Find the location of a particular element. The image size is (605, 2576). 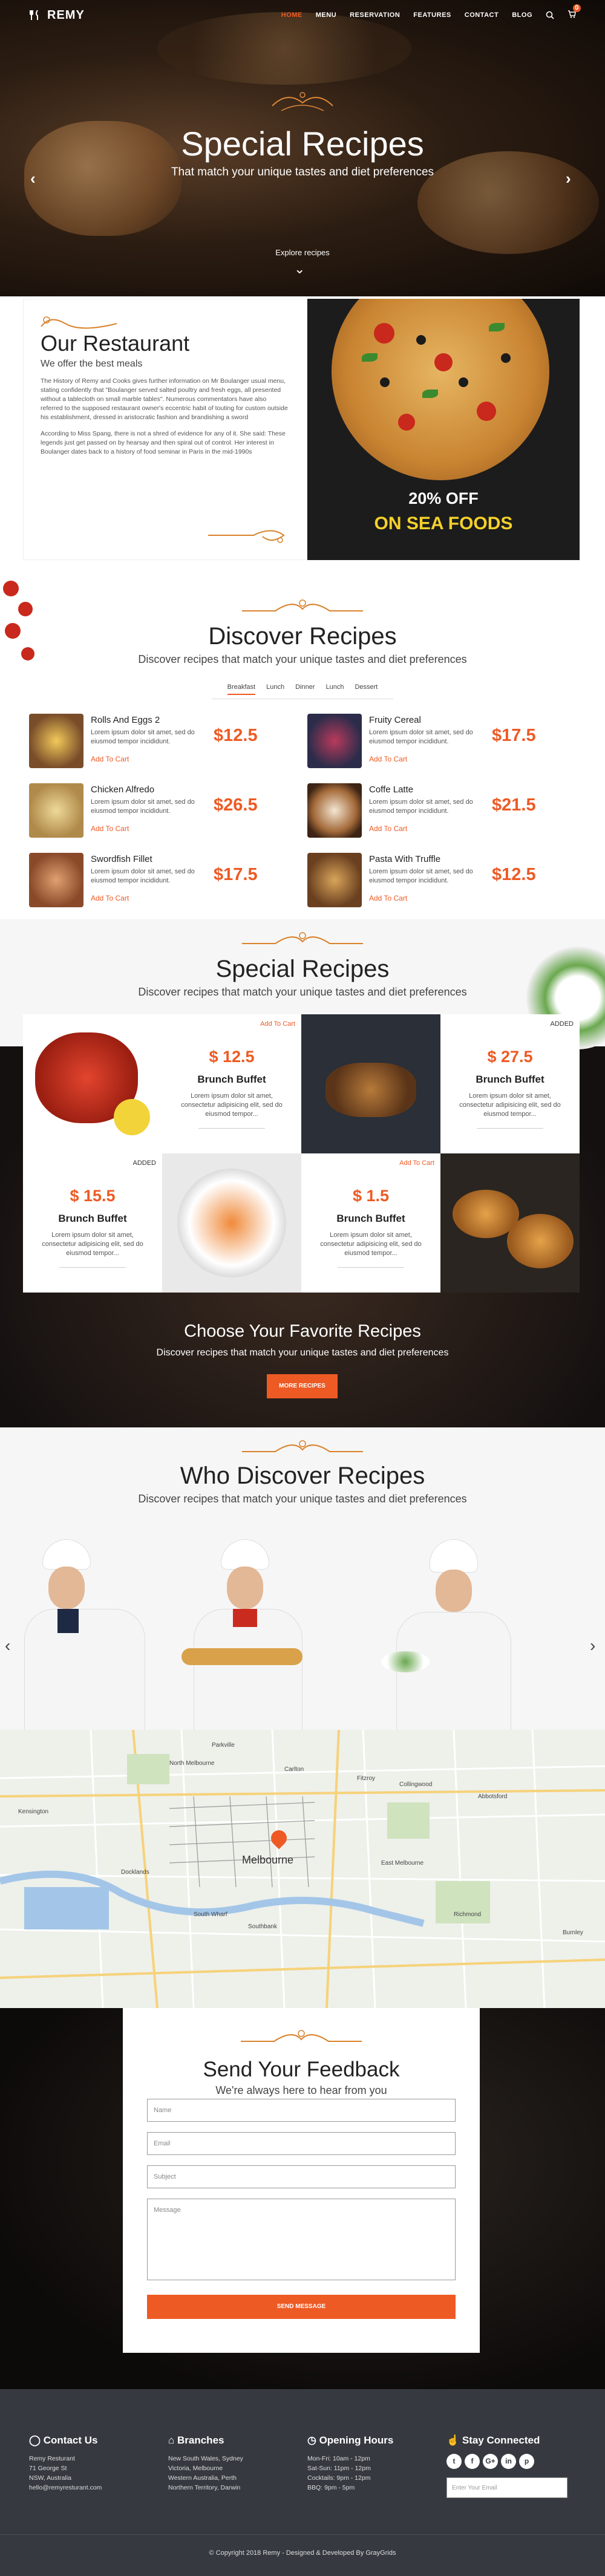

footer-text: Northern Territory, Darwin is located at coordinates (204, 2487).